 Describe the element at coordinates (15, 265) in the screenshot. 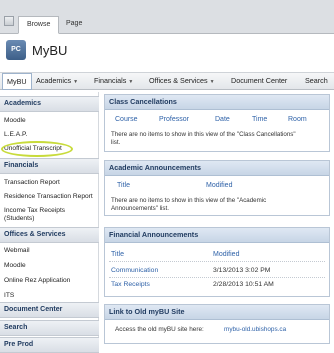

I see `sidebar-item-moodle-2: Moodle` at that location.